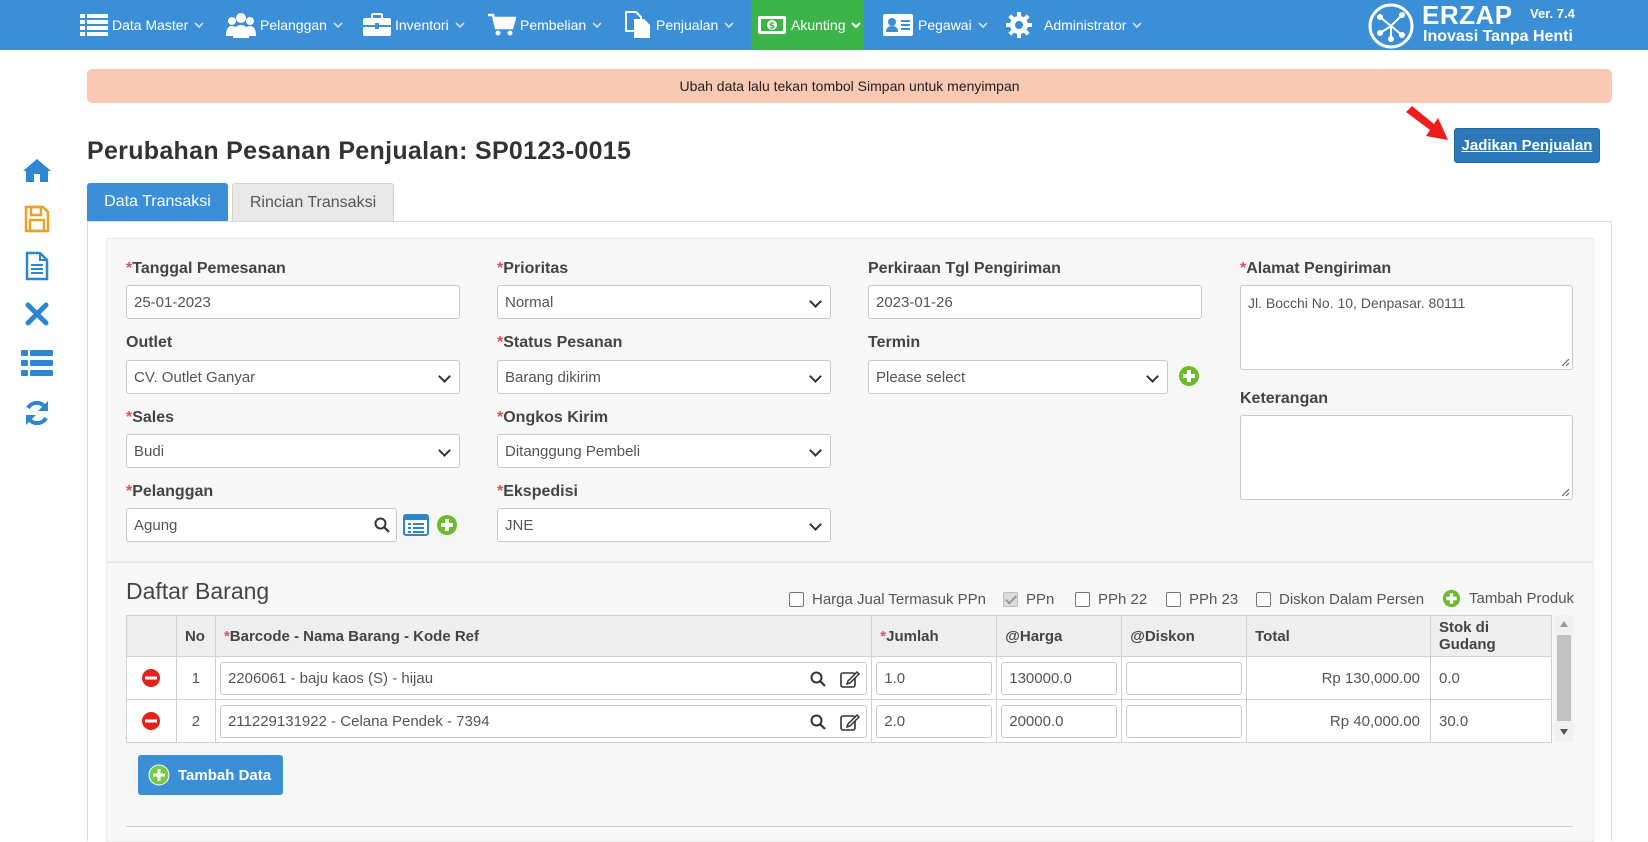  Describe the element at coordinates (210, 775) in the screenshot. I see `tambah-data-button: Tambah Data` at that location.